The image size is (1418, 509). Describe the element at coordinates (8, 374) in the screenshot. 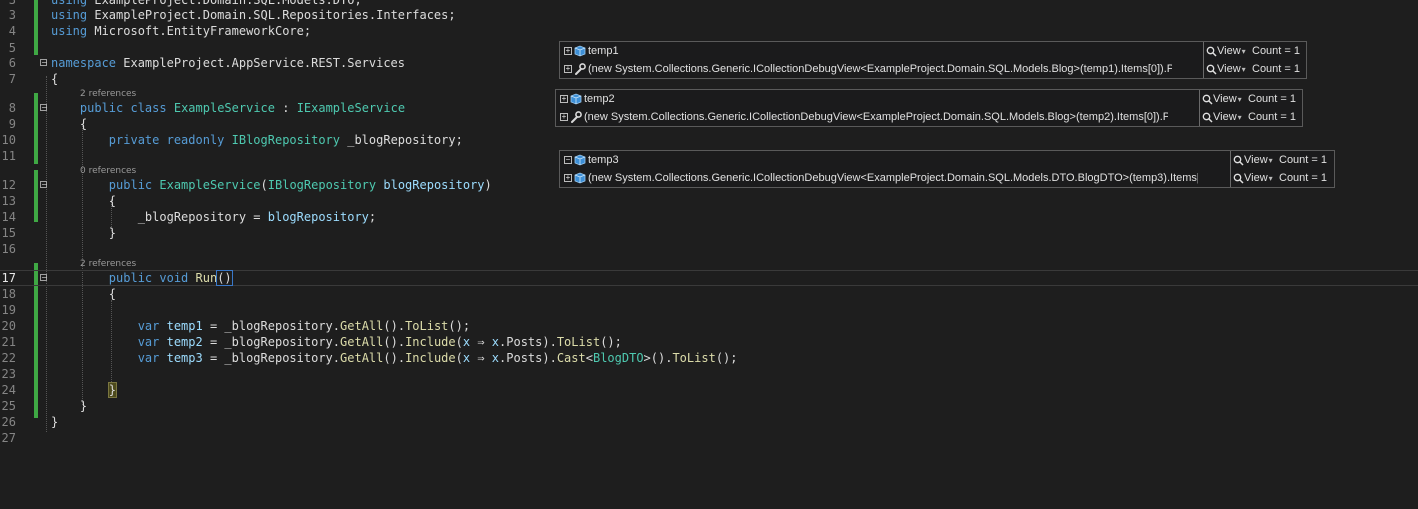

I see `line-number: 23` at that location.